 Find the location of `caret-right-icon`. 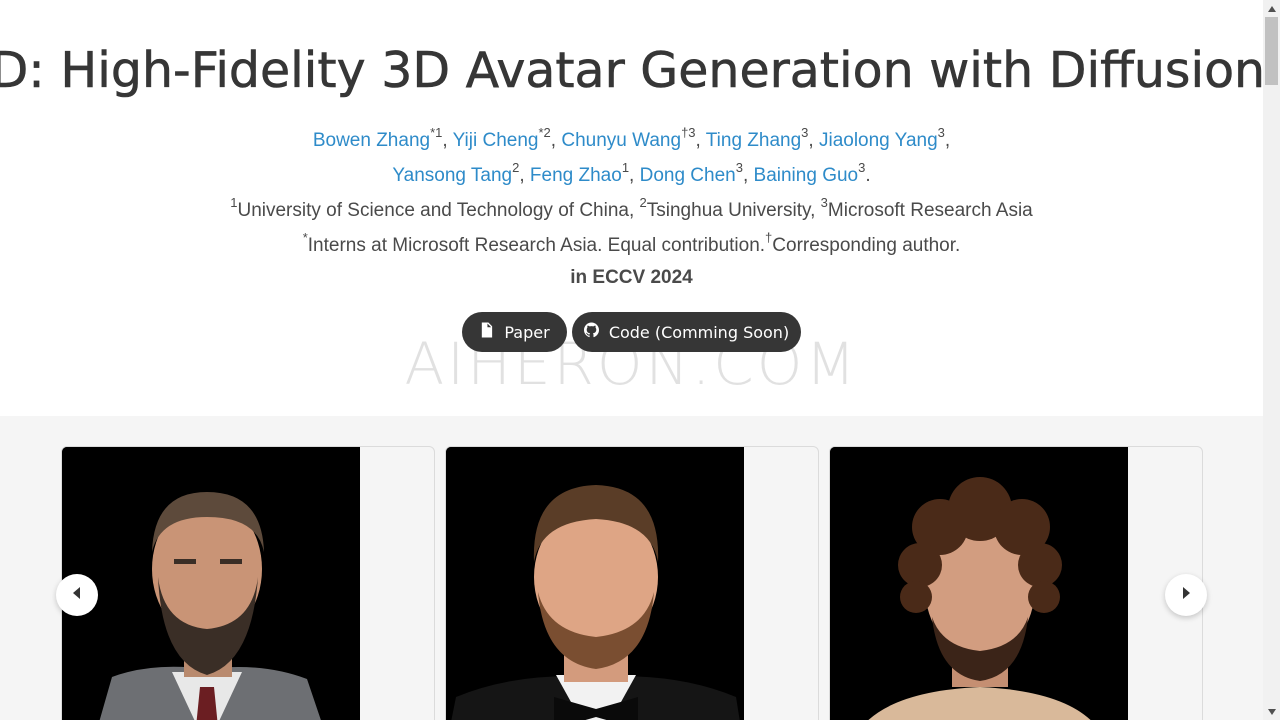

caret-right-icon is located at coordinates (1186, 595).